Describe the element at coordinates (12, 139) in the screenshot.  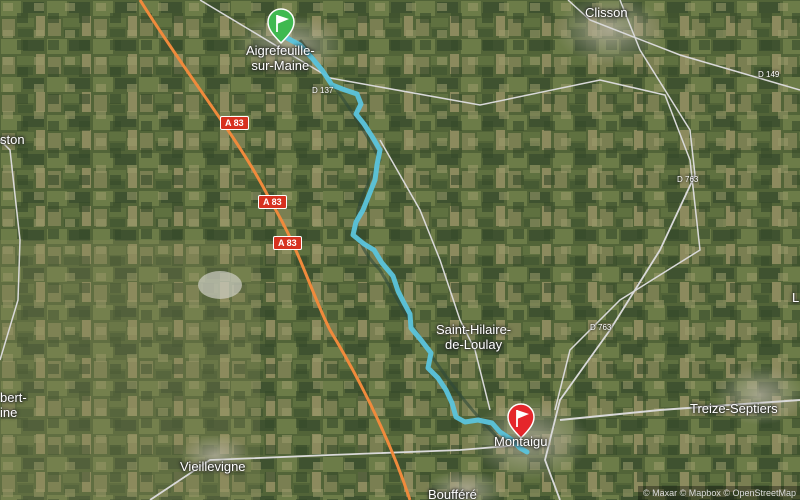
I see `place-label-ston: ston` at that location.